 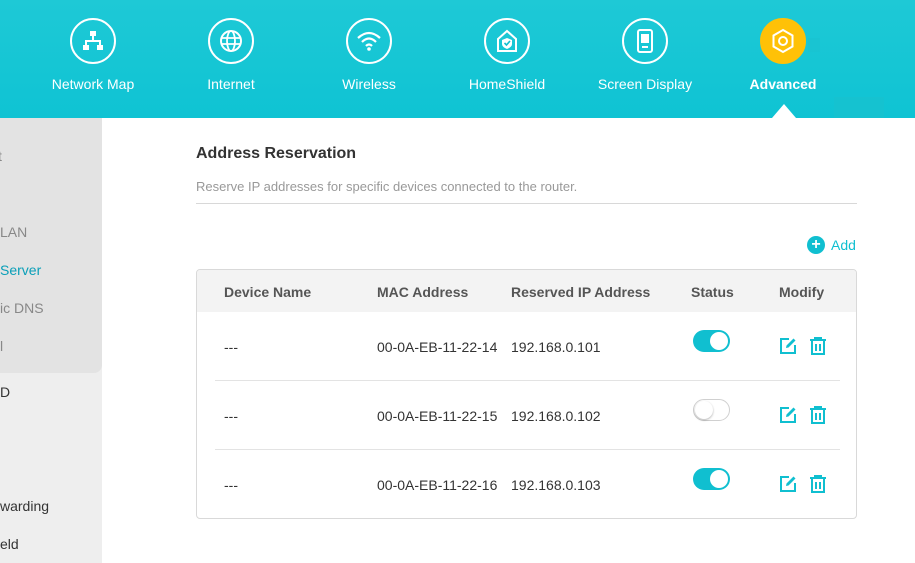 What do you see at coordinates (437, 485) in the screenshot?
I see `mac-address: 00-0A-EB-11-22-16` at bounding box center [437, 485].